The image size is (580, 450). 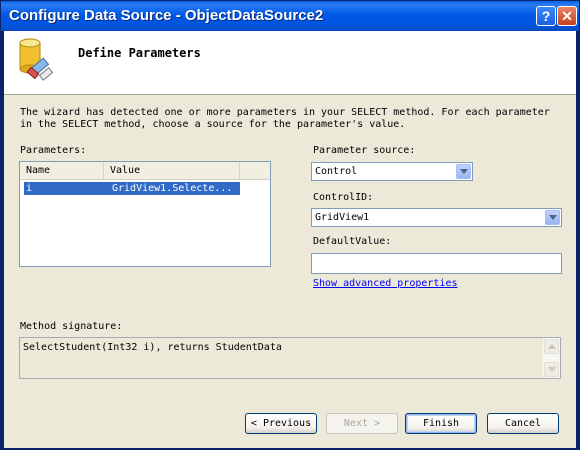 I want to click on list-header: Name Value, so click(x=145, y=171).